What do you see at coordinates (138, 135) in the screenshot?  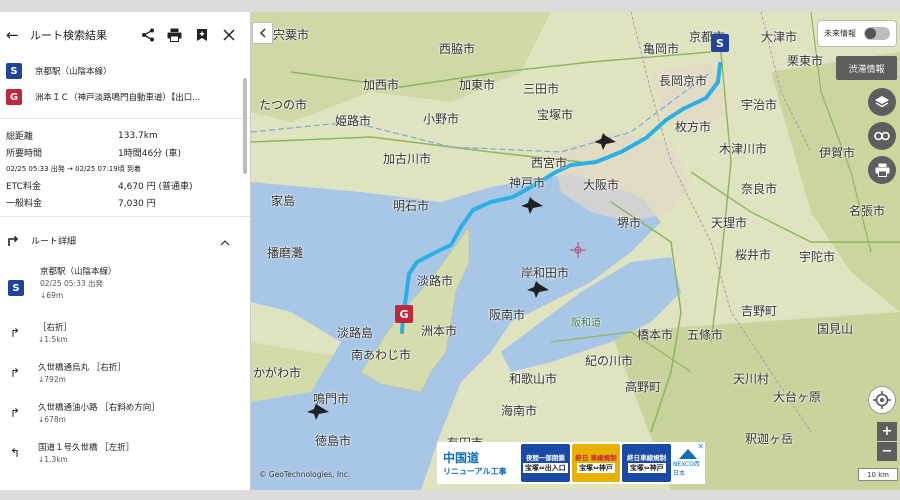 I see `distance-value: 133.7km` at bounding box center [138, 135].